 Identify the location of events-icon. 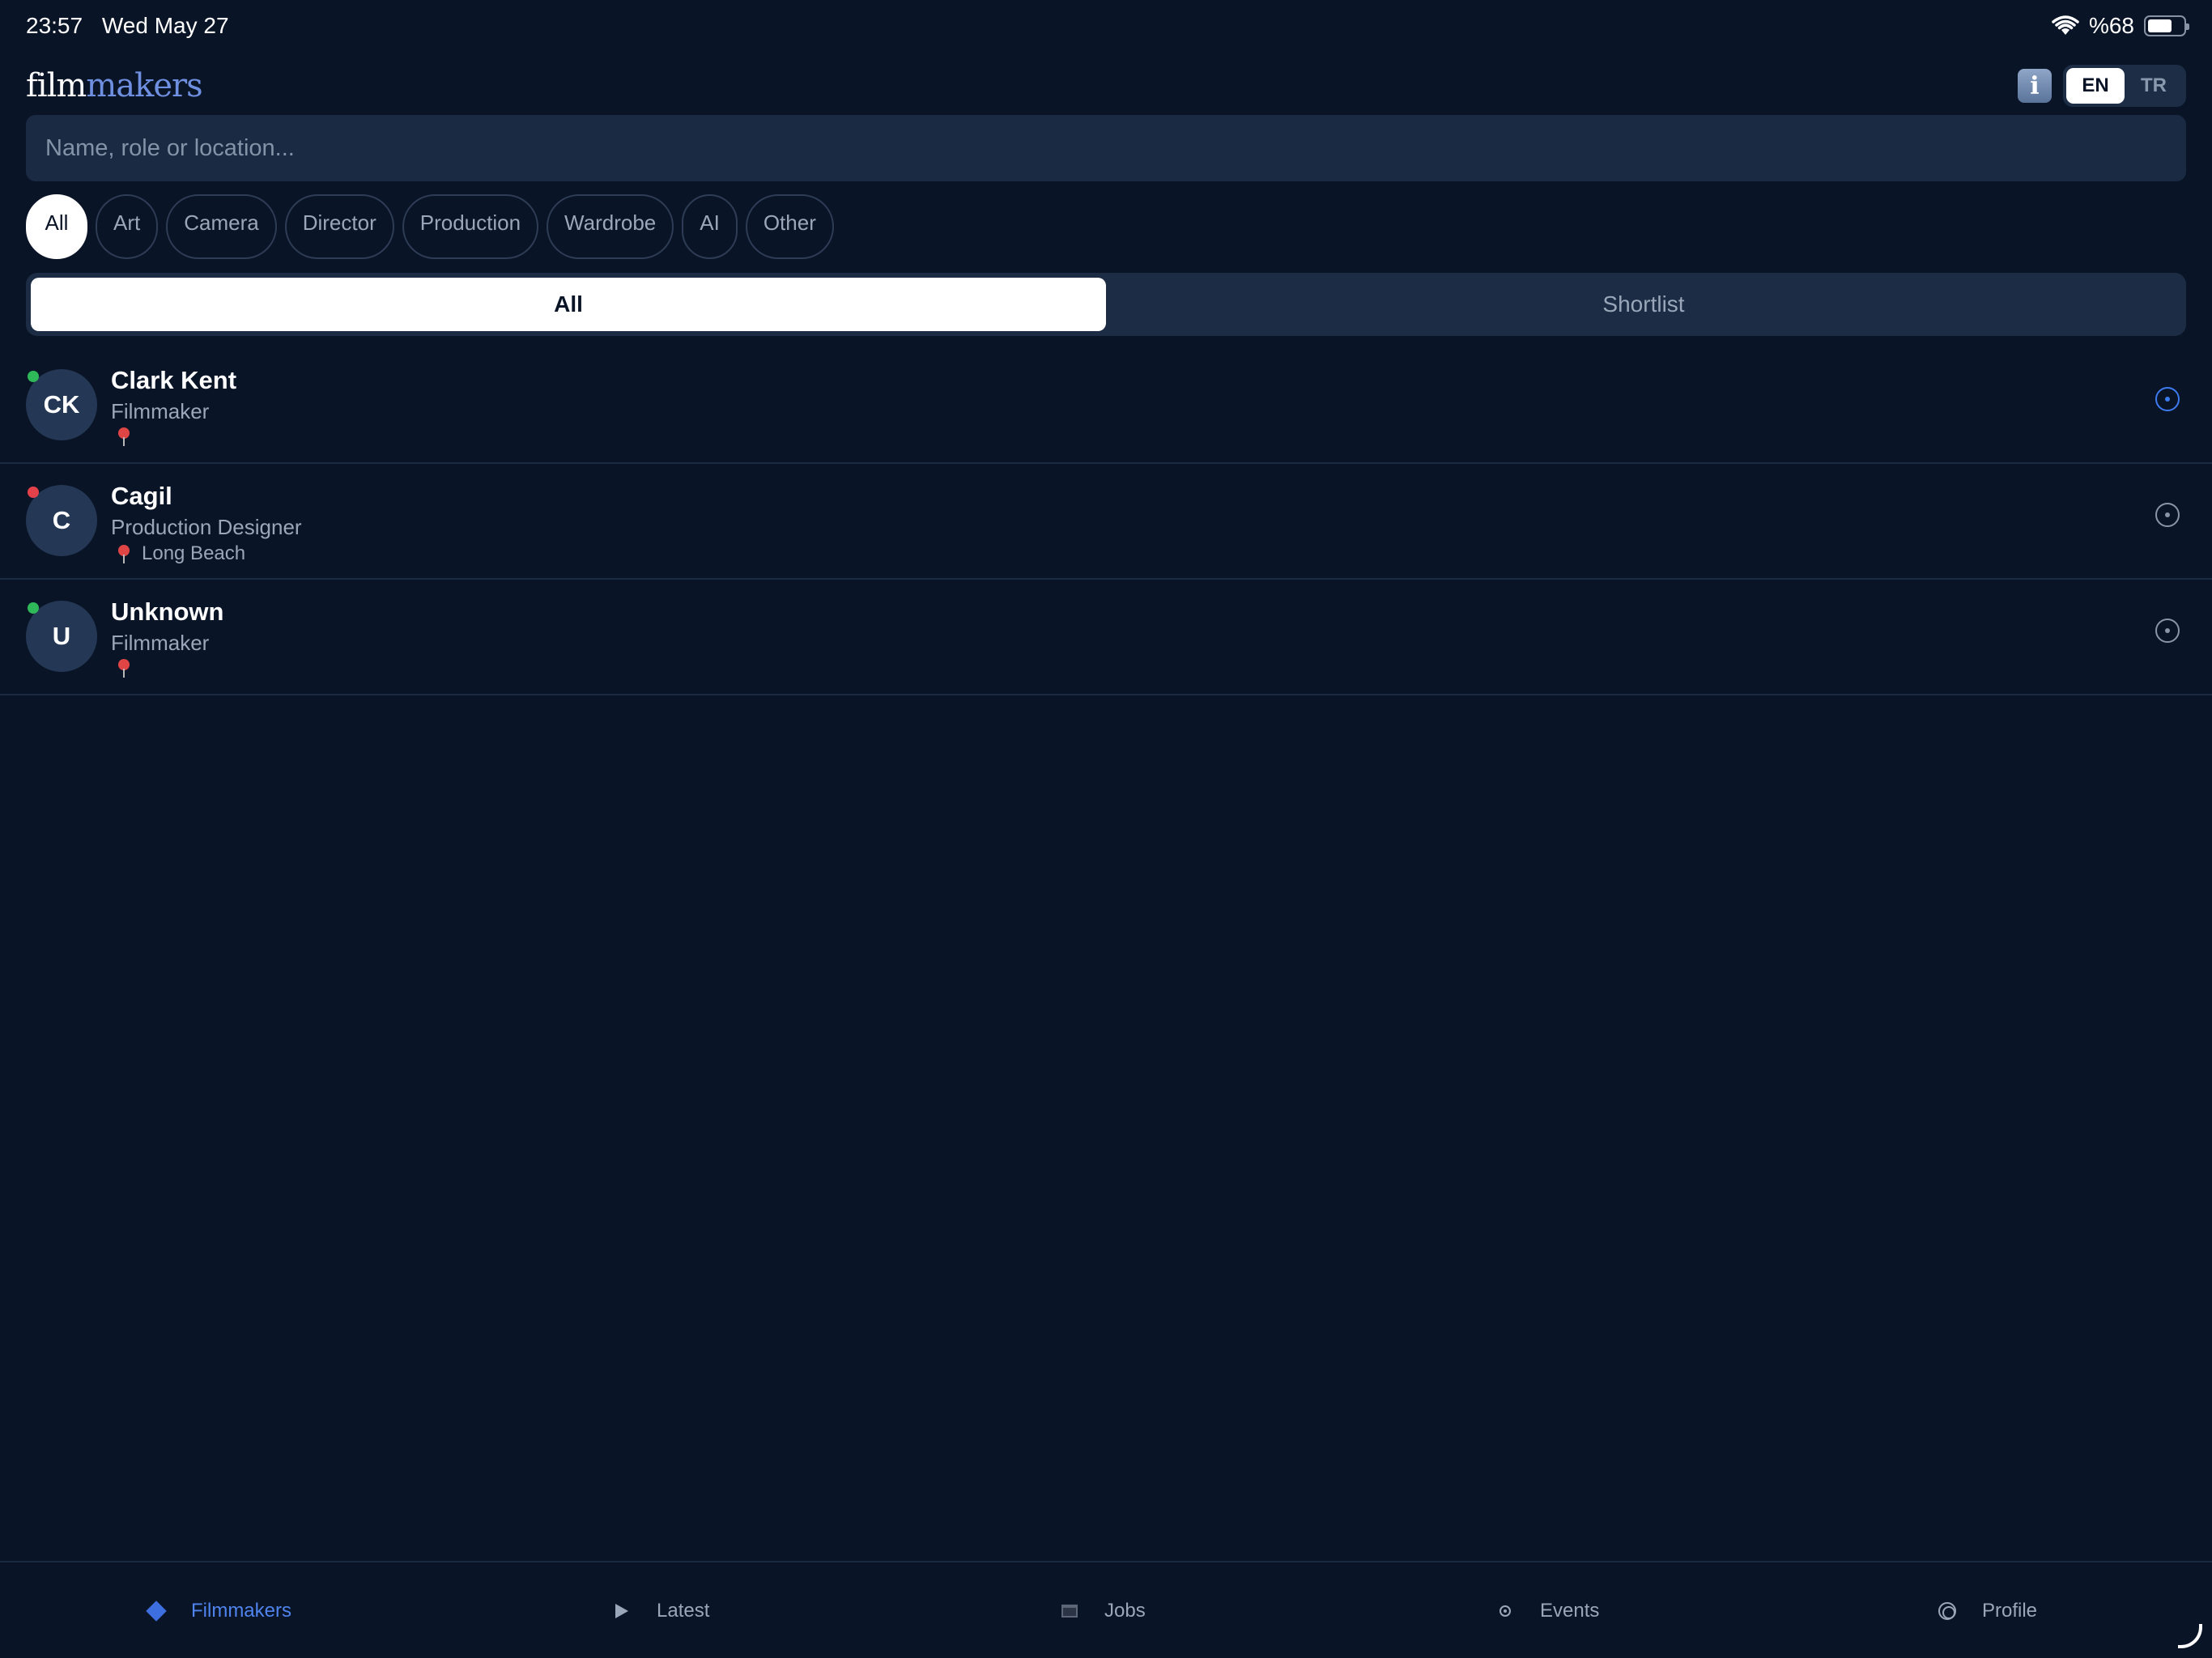
(1506, 1611).